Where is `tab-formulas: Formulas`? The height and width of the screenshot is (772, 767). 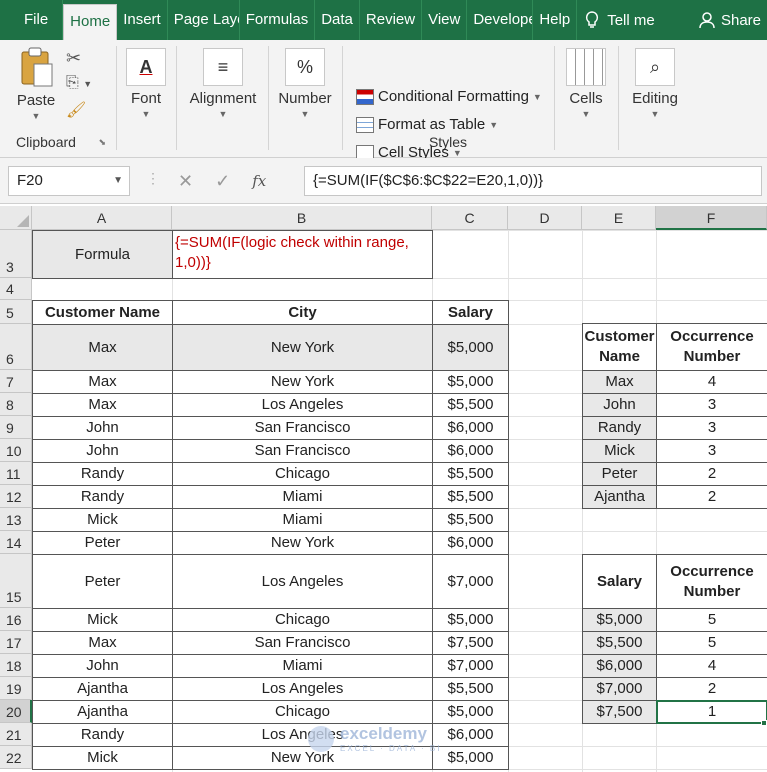 tab-formulas: Formulas is located at coordinates (278, 20).